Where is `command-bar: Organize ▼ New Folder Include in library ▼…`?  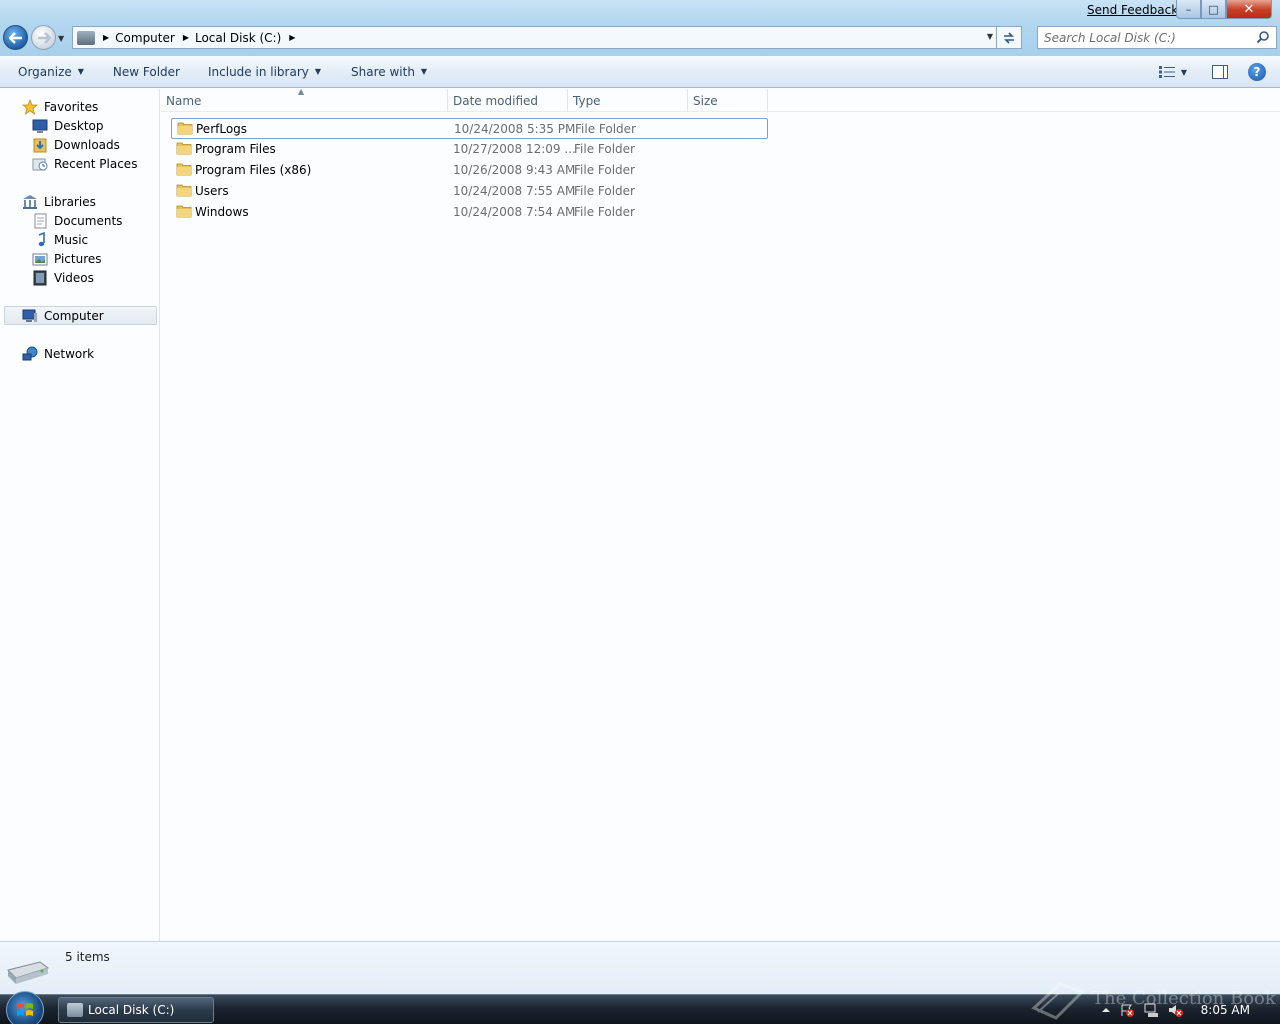
command-bar: Organize ▼ New Folder Include in library ▼… is located at coordinates (640, 72).